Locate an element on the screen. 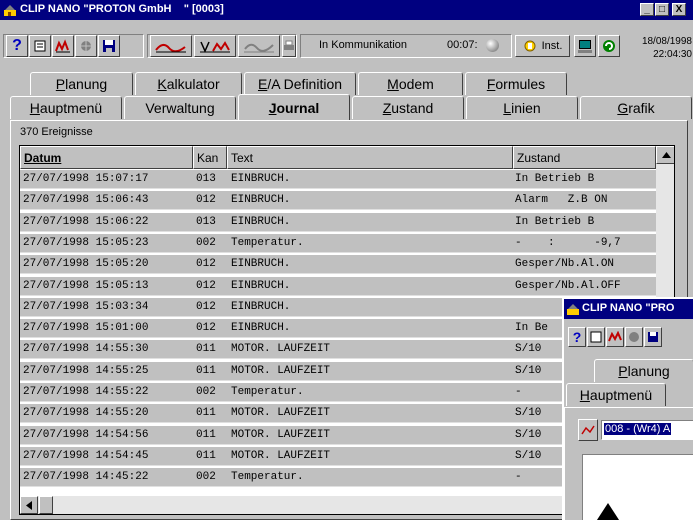 The width and height of the screenshot is (693, 520). second-save-button is located at coordinates (653, 337).